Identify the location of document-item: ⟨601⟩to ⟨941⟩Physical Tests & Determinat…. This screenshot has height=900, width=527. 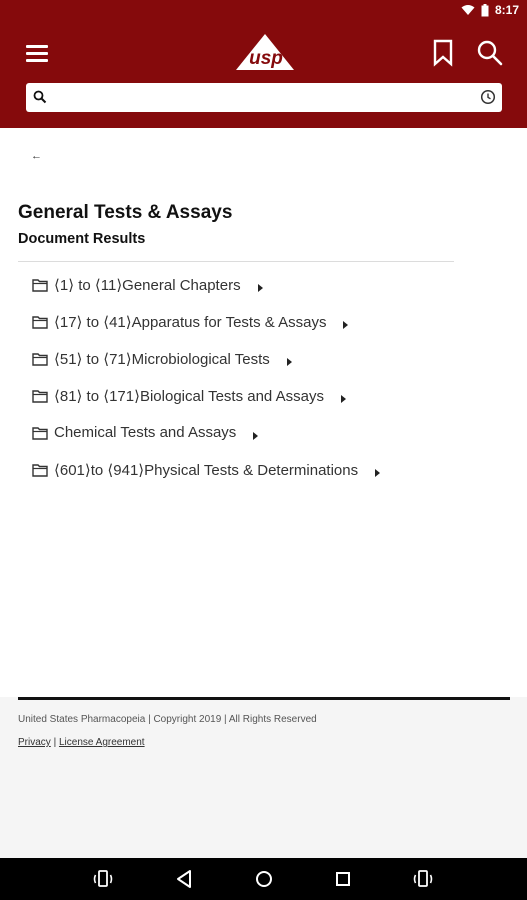
(206, 469).